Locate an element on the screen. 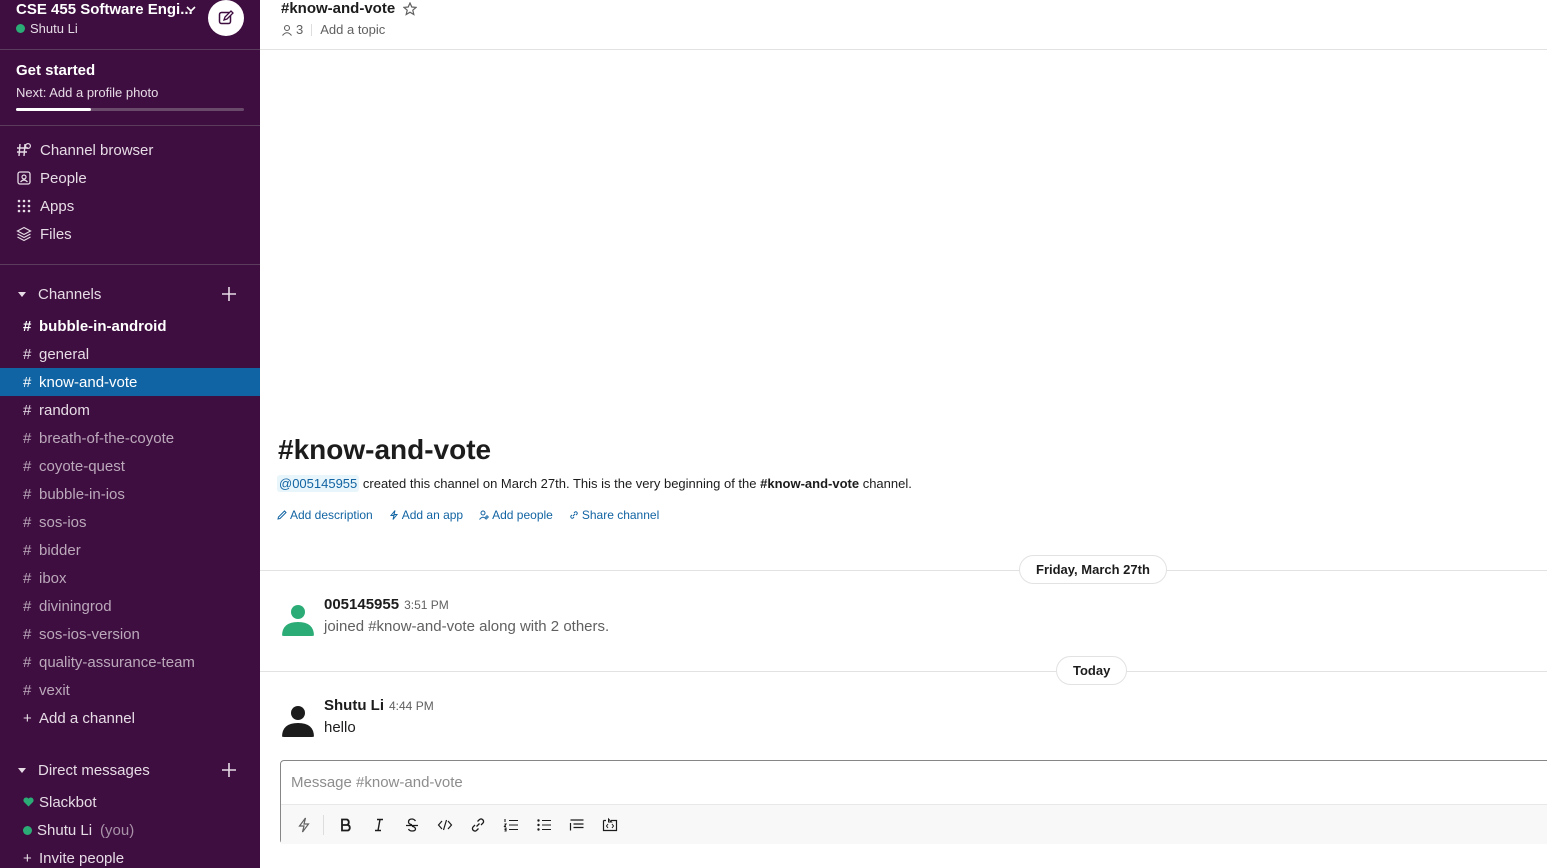  date-pill-today: Today is located at coordinates (1092, 670).